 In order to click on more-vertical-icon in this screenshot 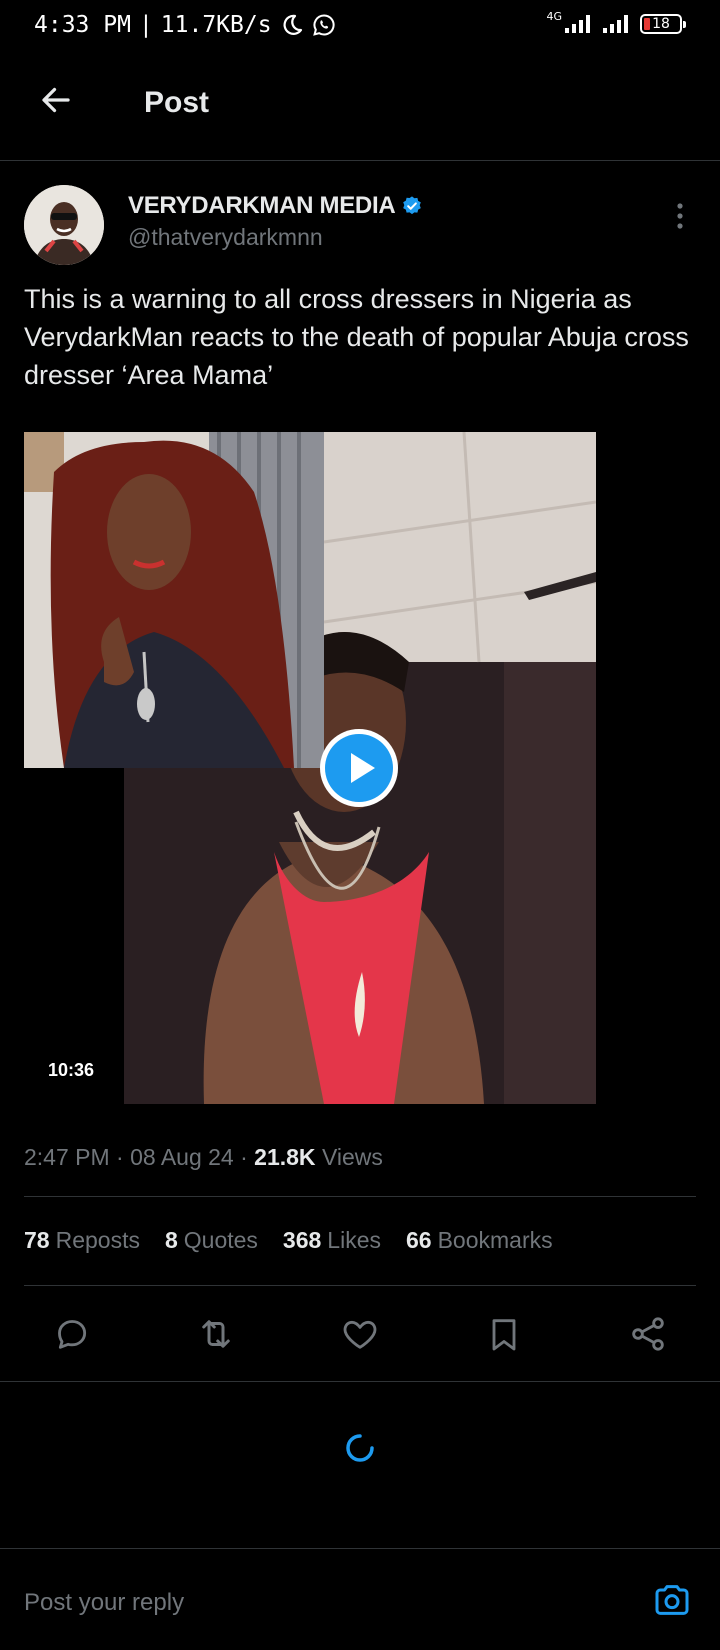, I will do `click(680, 216)`.